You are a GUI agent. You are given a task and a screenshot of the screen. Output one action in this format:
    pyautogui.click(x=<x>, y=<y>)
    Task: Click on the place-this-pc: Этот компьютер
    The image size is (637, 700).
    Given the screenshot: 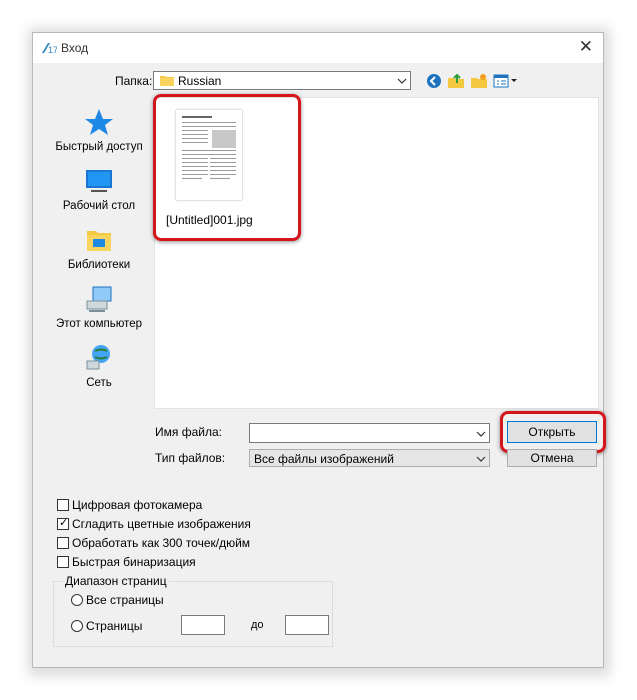 What is the action you would take?
    pyautogui.click(x=99, y=307)
    